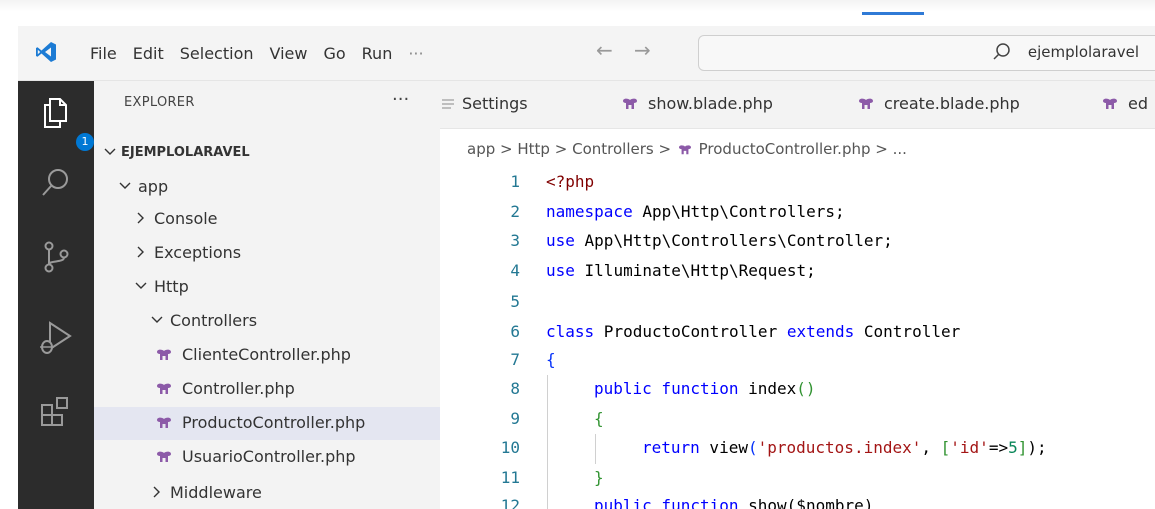 The height and width of the screenshot is (509, 1155). I want to click on tab-create-blade: create.blade.php, so click(956, 104).